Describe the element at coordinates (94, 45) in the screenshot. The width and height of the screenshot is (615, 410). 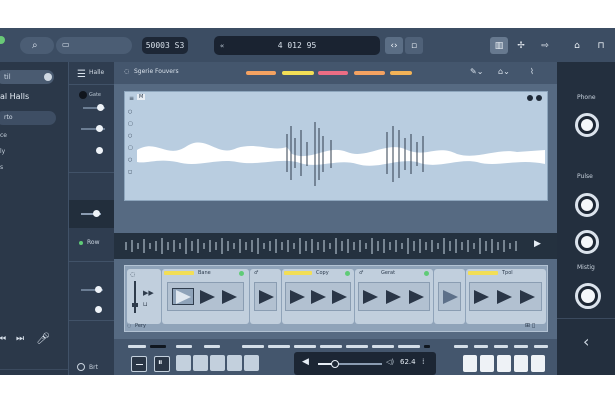
I see `file-field: ▭` at that location.